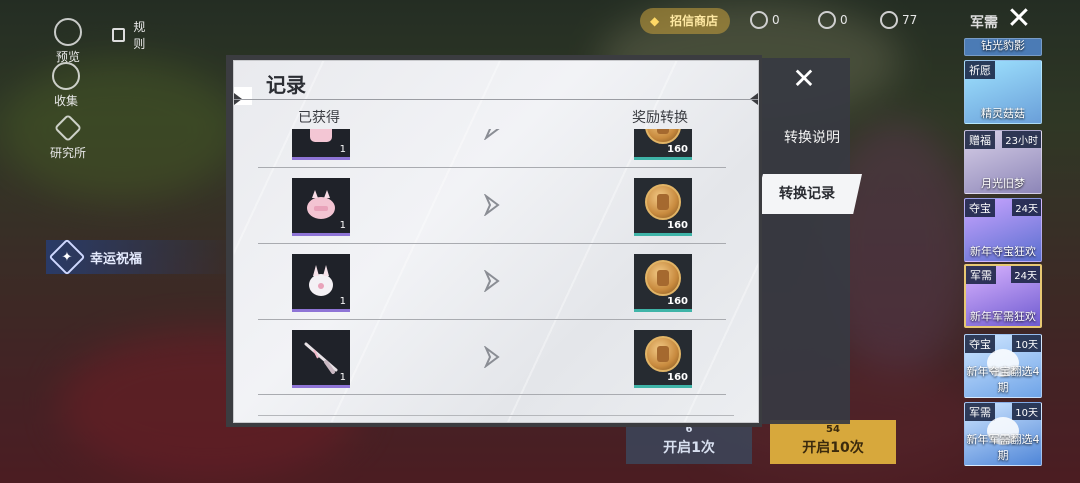 The height and width of the screenshot is (483, 1080). What do you see at coordinates (844, 20) in the screenshot?
I see `currency-2-value: 0` at bounding box center [844, 20].